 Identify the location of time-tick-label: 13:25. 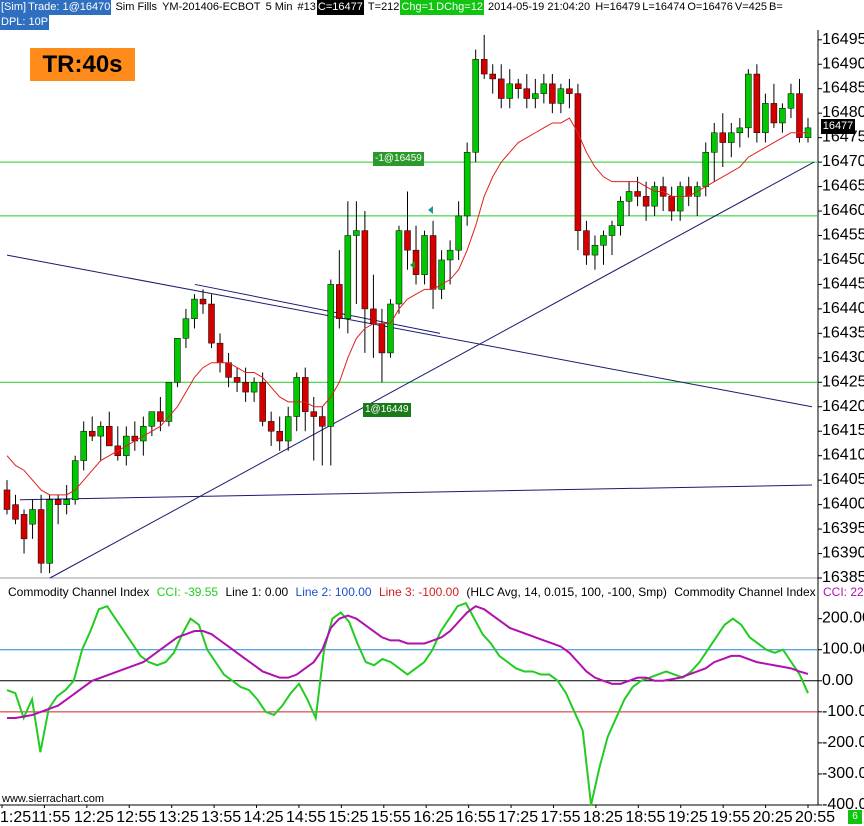
(179, 817).